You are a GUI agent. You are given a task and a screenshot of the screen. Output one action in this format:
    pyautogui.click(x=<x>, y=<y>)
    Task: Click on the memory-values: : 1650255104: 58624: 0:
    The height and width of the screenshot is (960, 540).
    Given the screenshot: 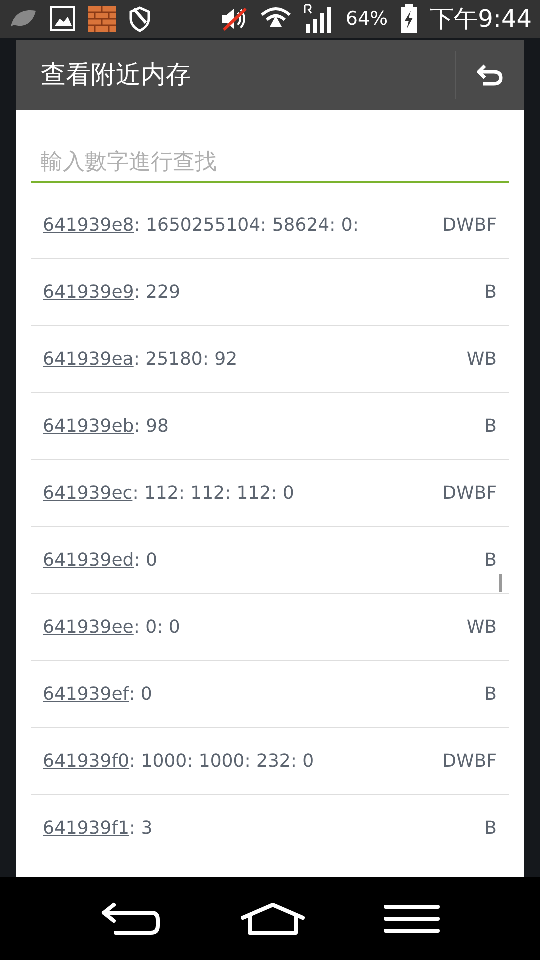 What is the action you would take?
    pyautogui.click(x=247, y=226)
    